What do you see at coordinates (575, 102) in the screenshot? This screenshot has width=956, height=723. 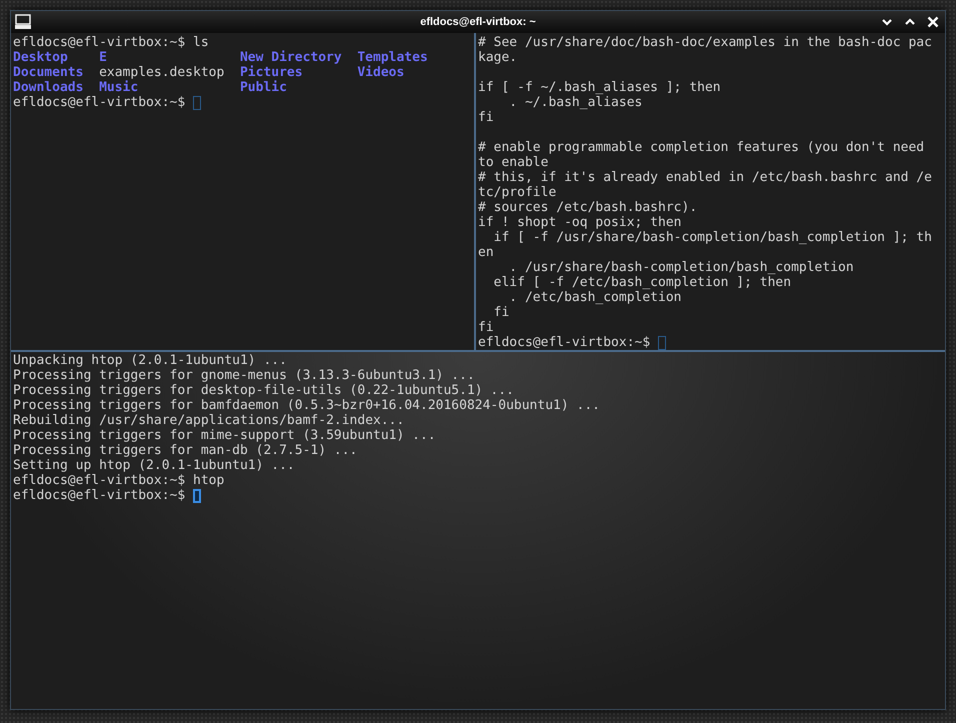 I see `output-line: . ~/.bash_aliases` at bounding box center [575, 102].